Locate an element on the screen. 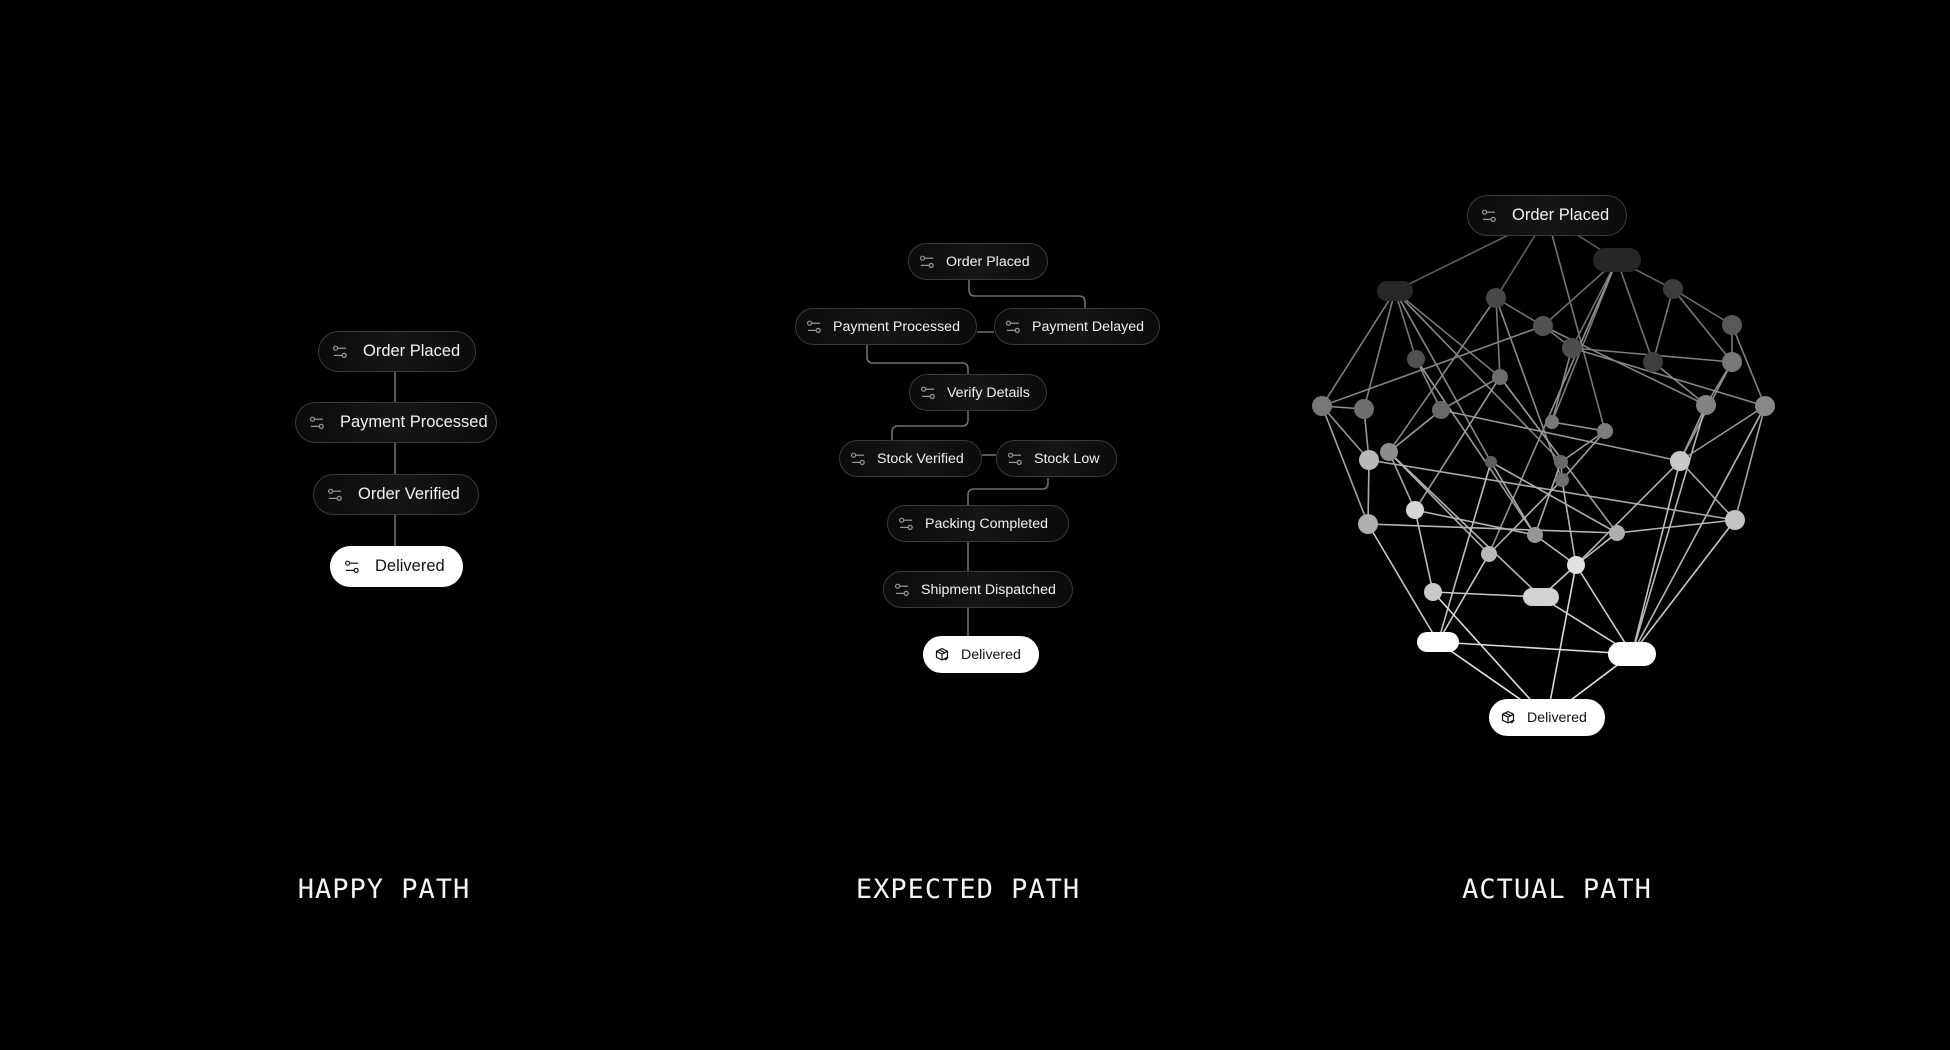  happy-path-node-payment-processed: Payment Processed is located at coordinates (396, 422).